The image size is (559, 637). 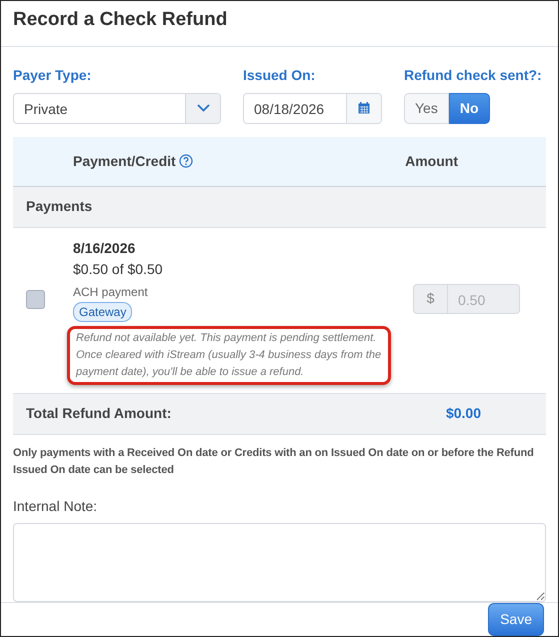 I want to click on help-icon, so click(x=185, y=161).